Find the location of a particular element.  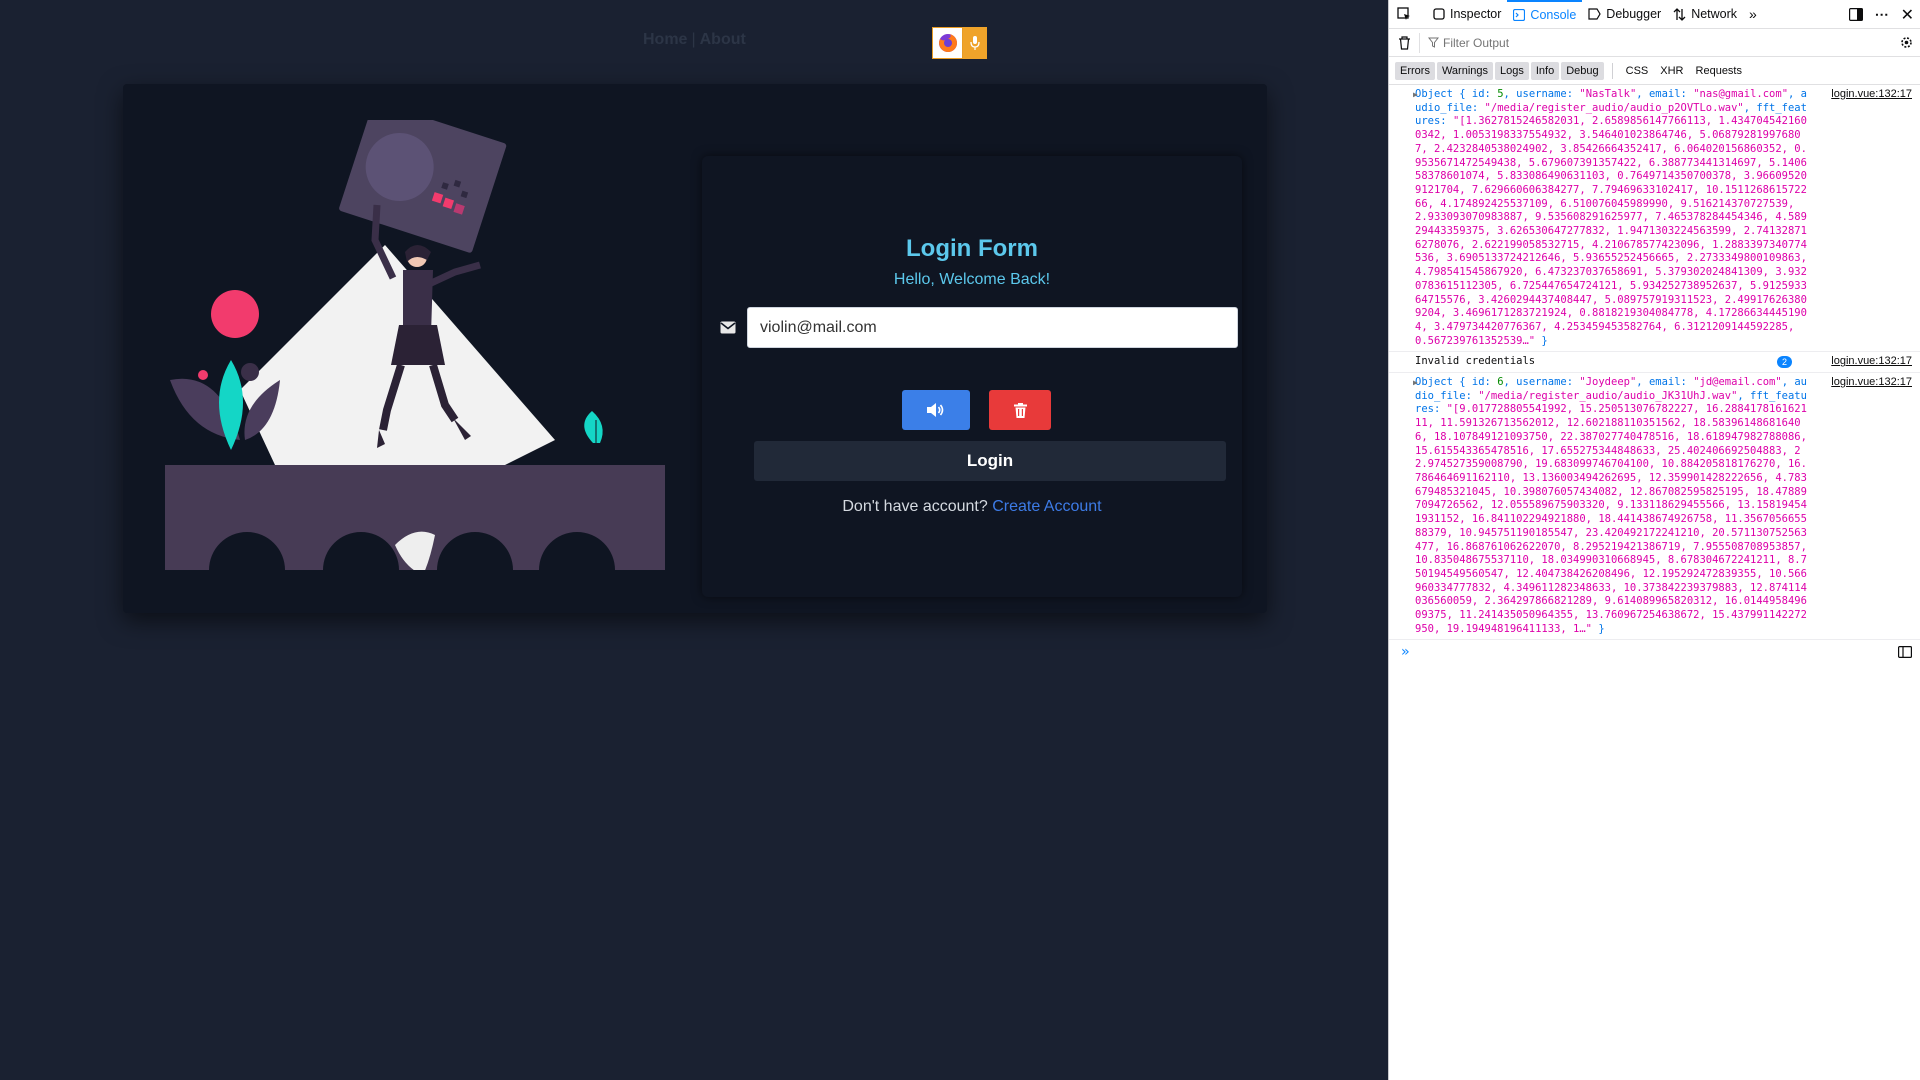

form-title: Login Form is located at coordinates (972, 248).